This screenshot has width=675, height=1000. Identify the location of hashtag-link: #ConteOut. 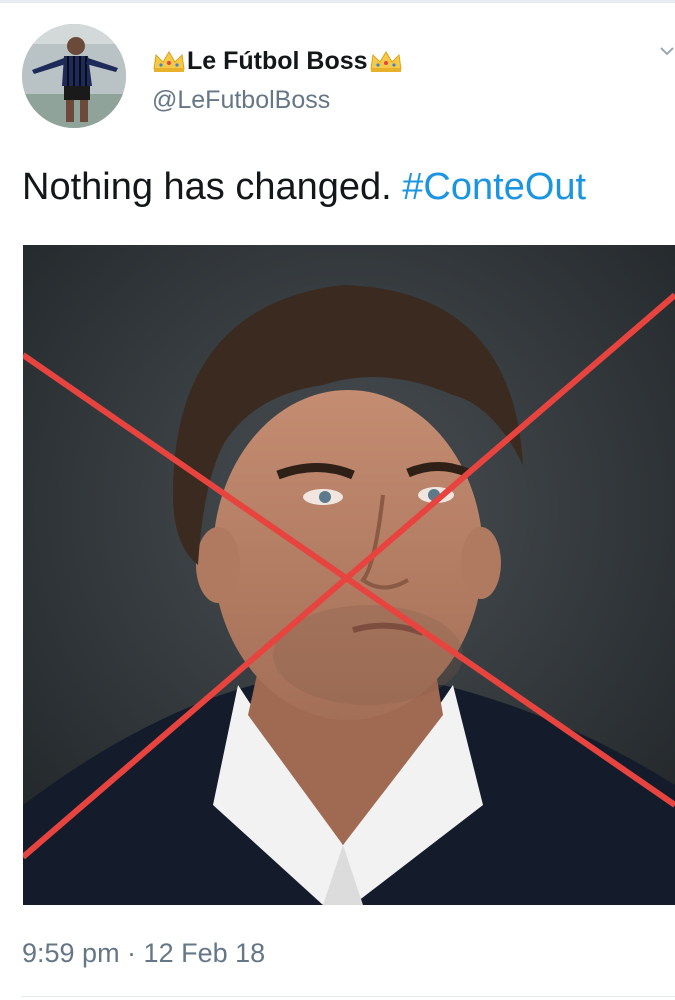
(494, 187).